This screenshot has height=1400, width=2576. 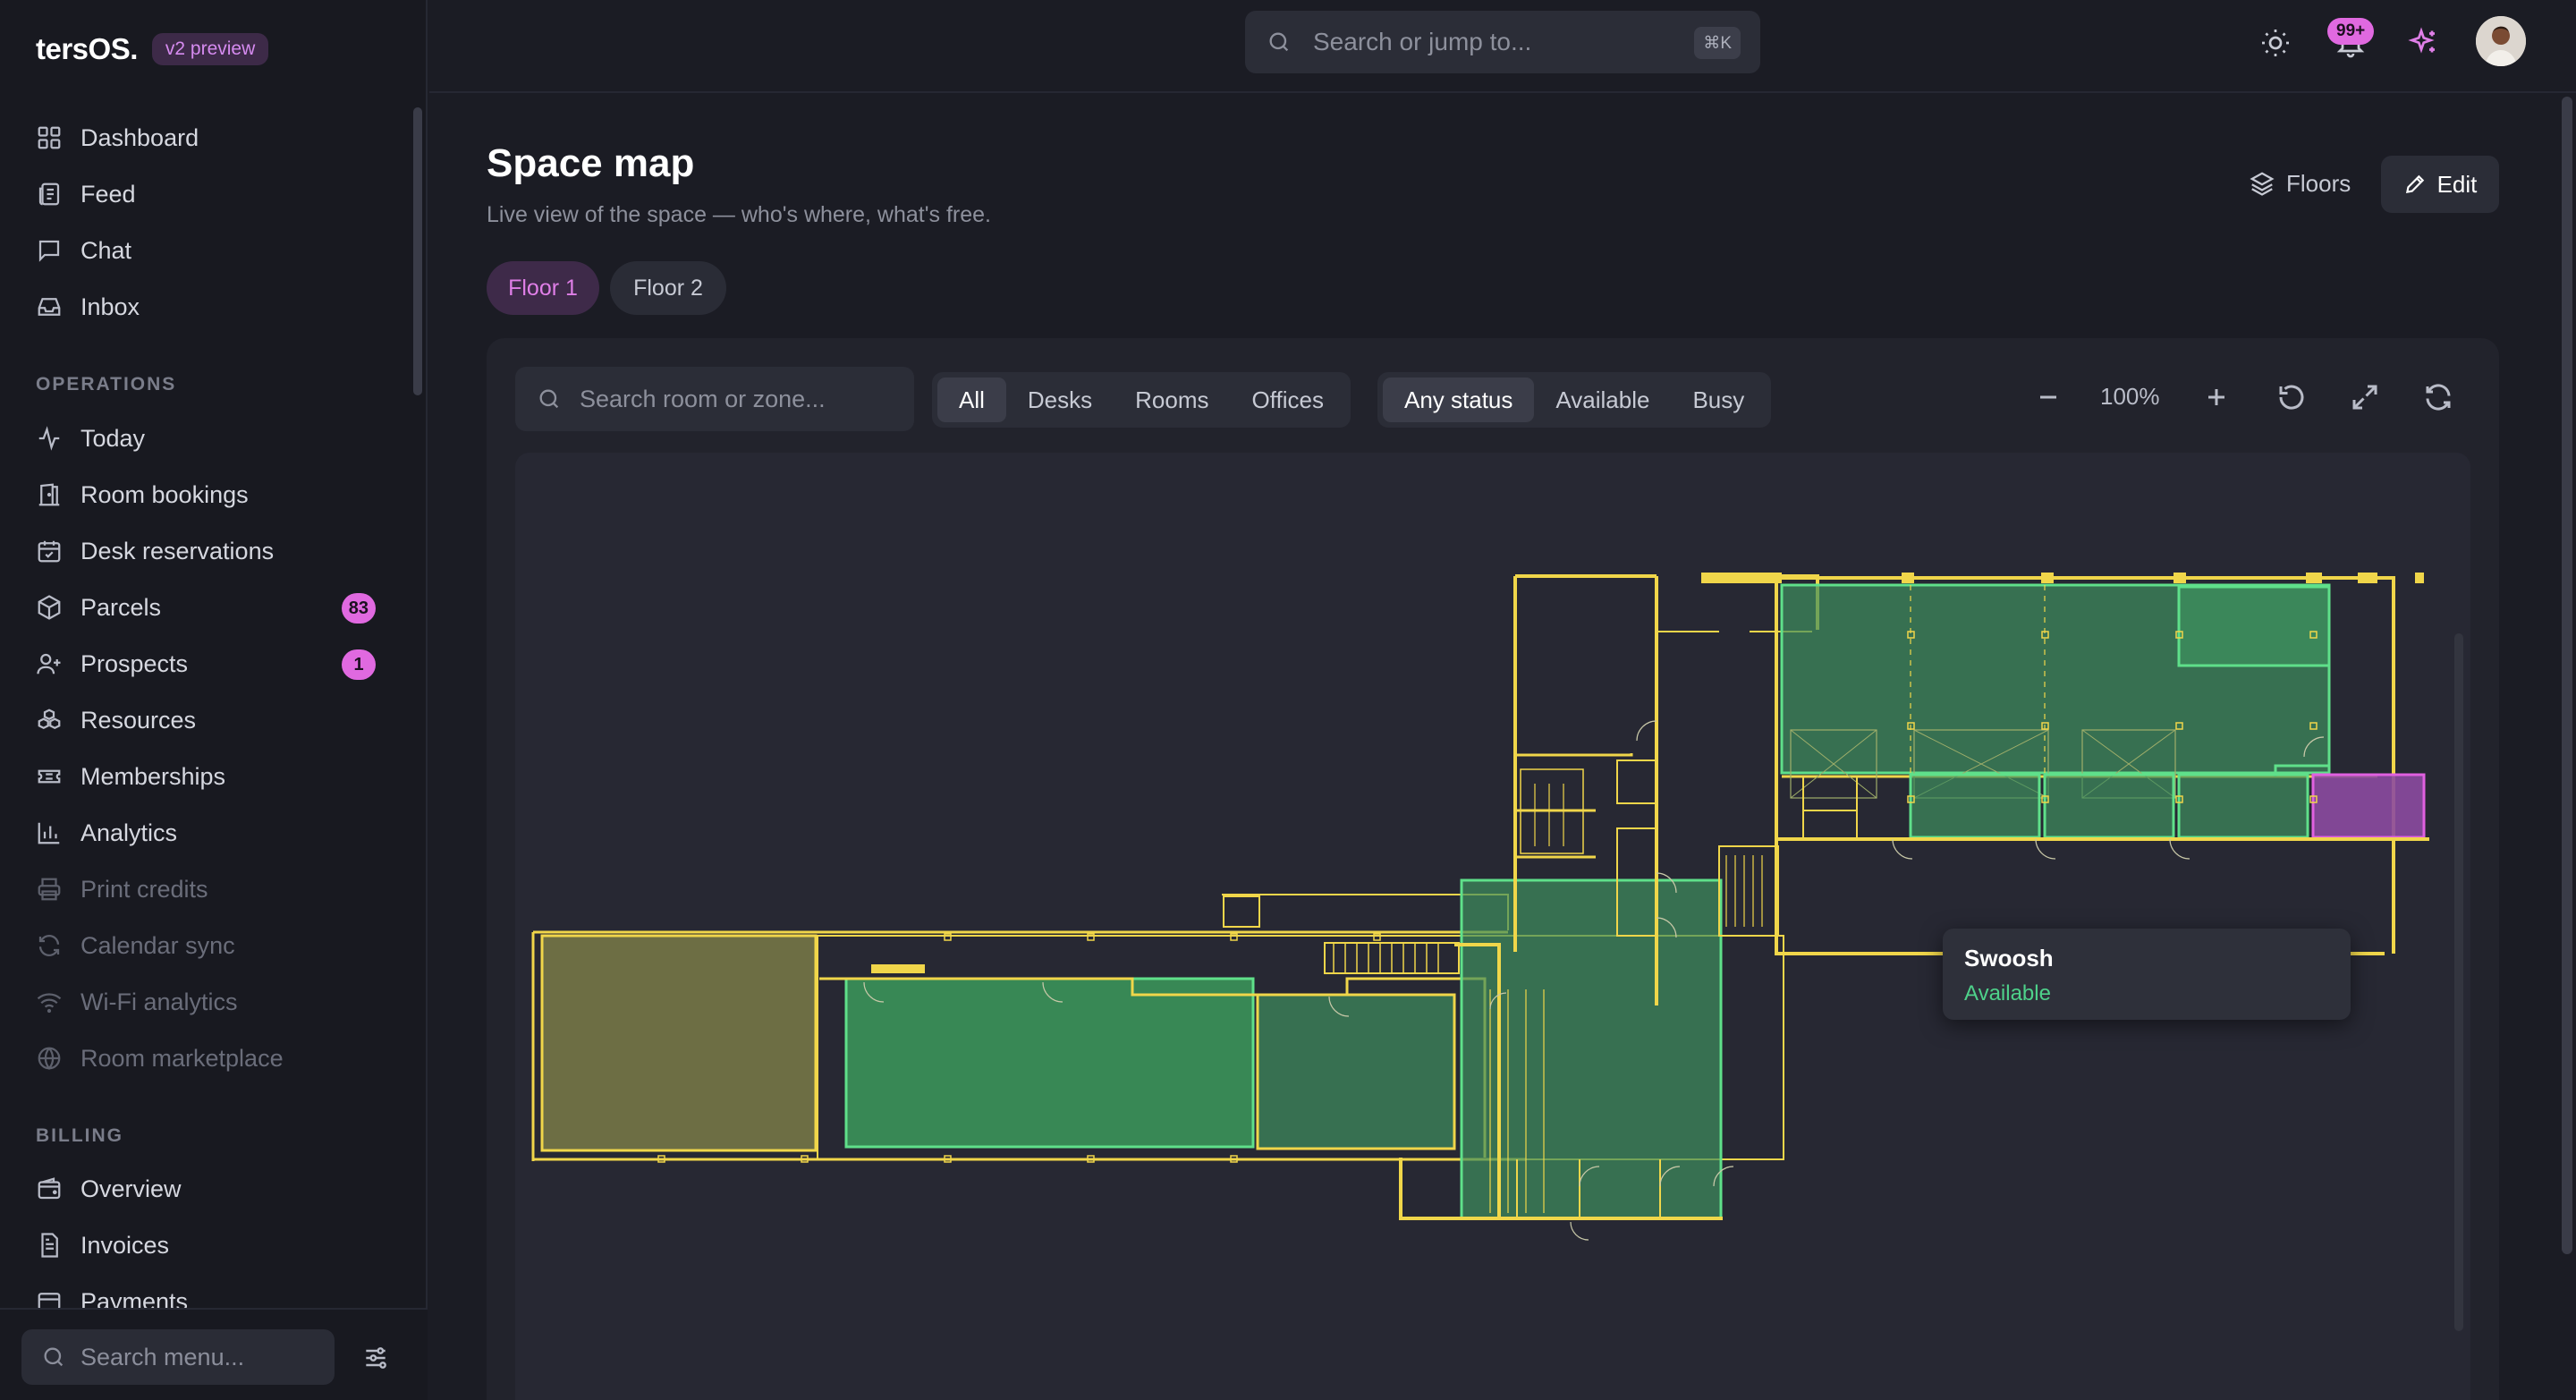 What do you see at coordinates (49, 194) in the screenshot?
I see `feed-icon` at bounding box center [49, 194].